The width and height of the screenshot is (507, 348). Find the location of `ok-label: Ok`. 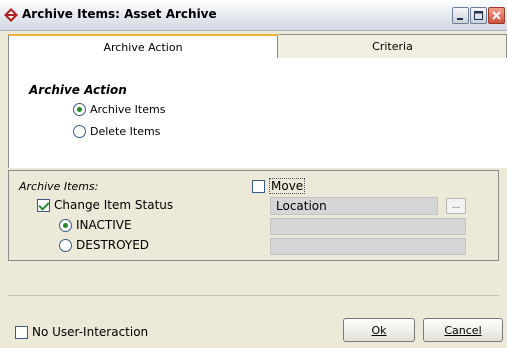

ok-label: Ok is located at coordinates (379, 330).